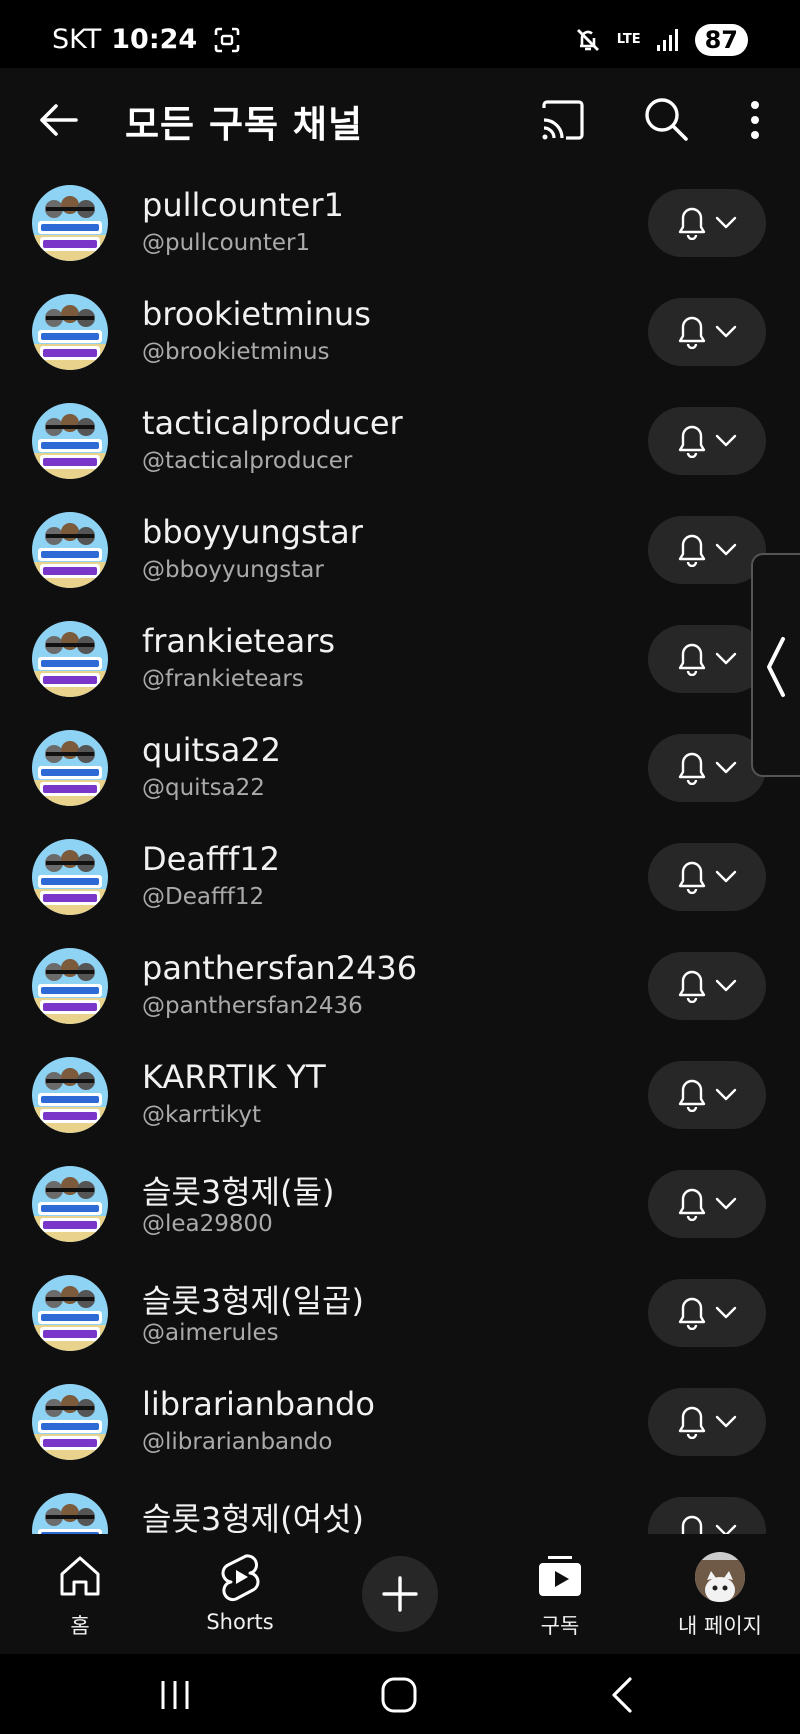 This screenshot has height=1734, width=800. I want to click on channel-handle: @karrtikyt, so click(202, 1115).